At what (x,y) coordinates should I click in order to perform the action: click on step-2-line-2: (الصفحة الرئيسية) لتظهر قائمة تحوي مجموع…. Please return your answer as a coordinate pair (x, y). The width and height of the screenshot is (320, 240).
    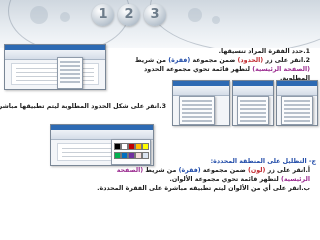
    Looking at the image, I should click on (227, 70).